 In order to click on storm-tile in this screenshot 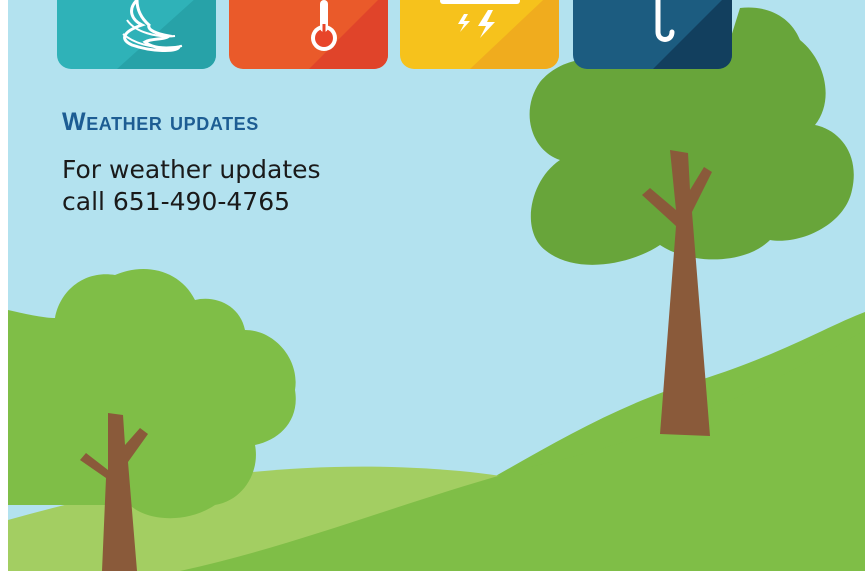, I will do `click(479, 34)`.